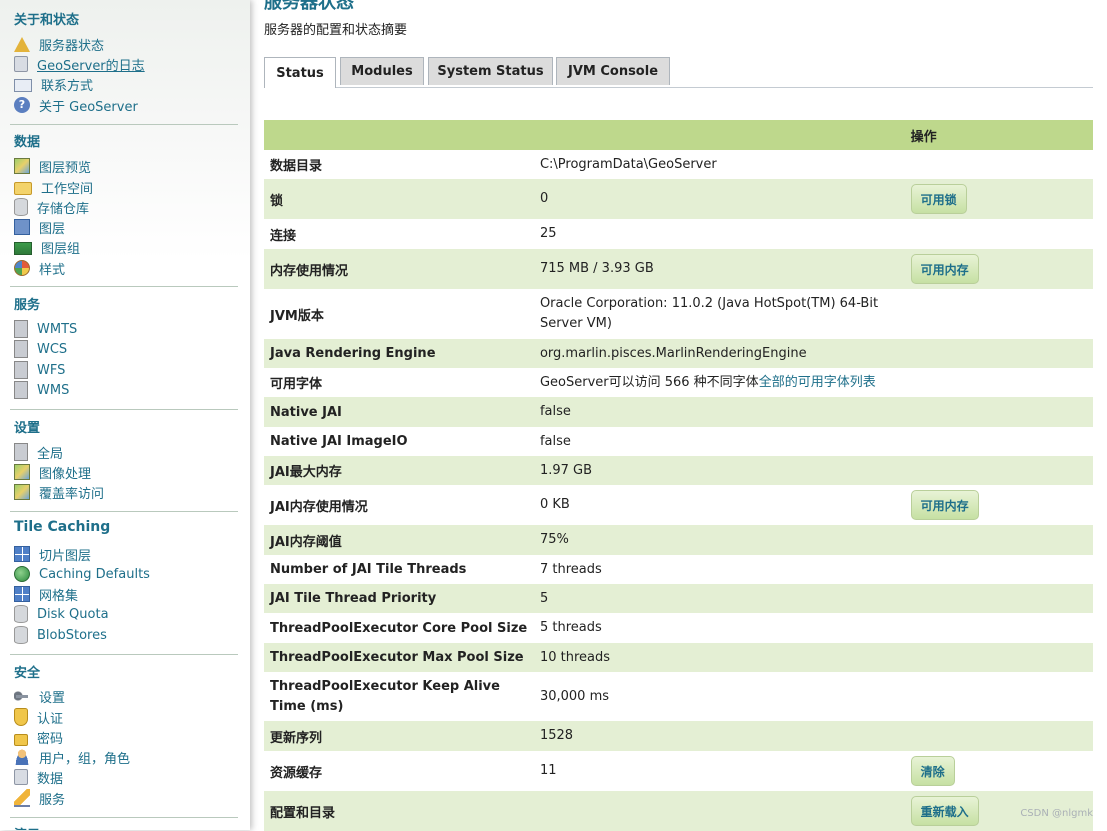  I want to click on row-key: ThreadPoolExecutor Max Pool Size, so click(399, 657).